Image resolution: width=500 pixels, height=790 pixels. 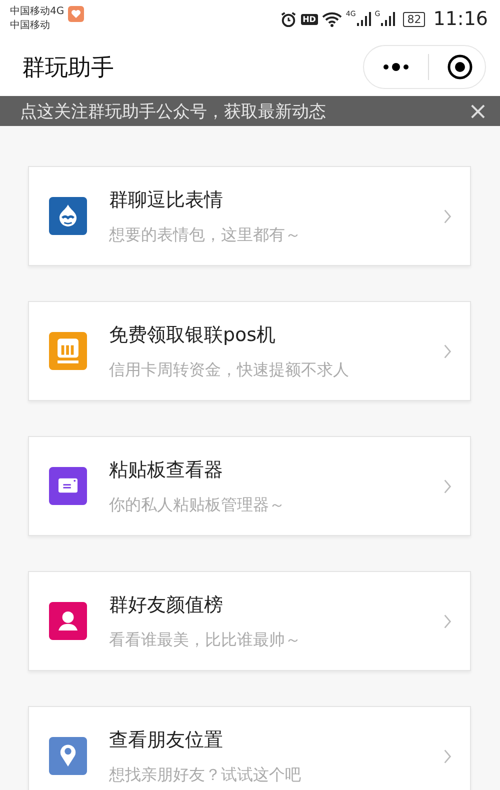 I want to click on feature-card: 粘贴板查看器 你的私人粘贴板管理器～, so click(x=249, y=486).